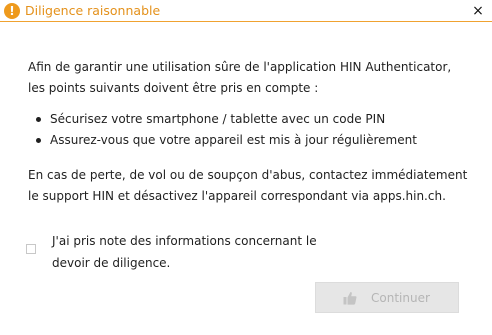  What do you see at coordinates (478, 11) in the screenshot?
I see `close-button: ×` at bounding box center [478, 11].